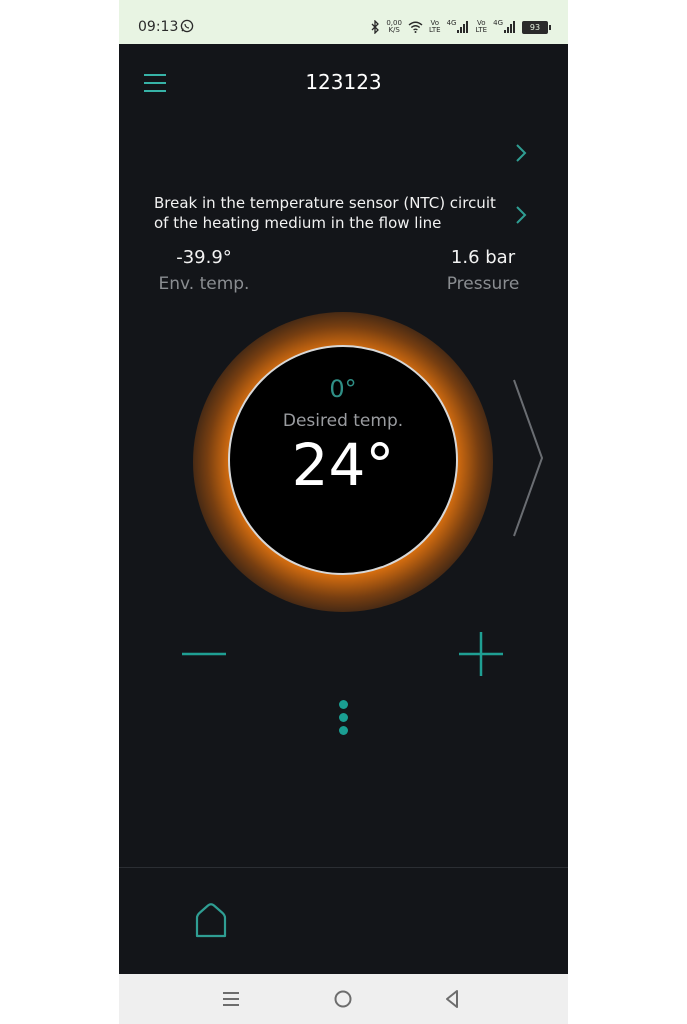  Describe the element at coordinates (394, 30) in the screenshot. I see `net-speed-unit: K/S` at that location.